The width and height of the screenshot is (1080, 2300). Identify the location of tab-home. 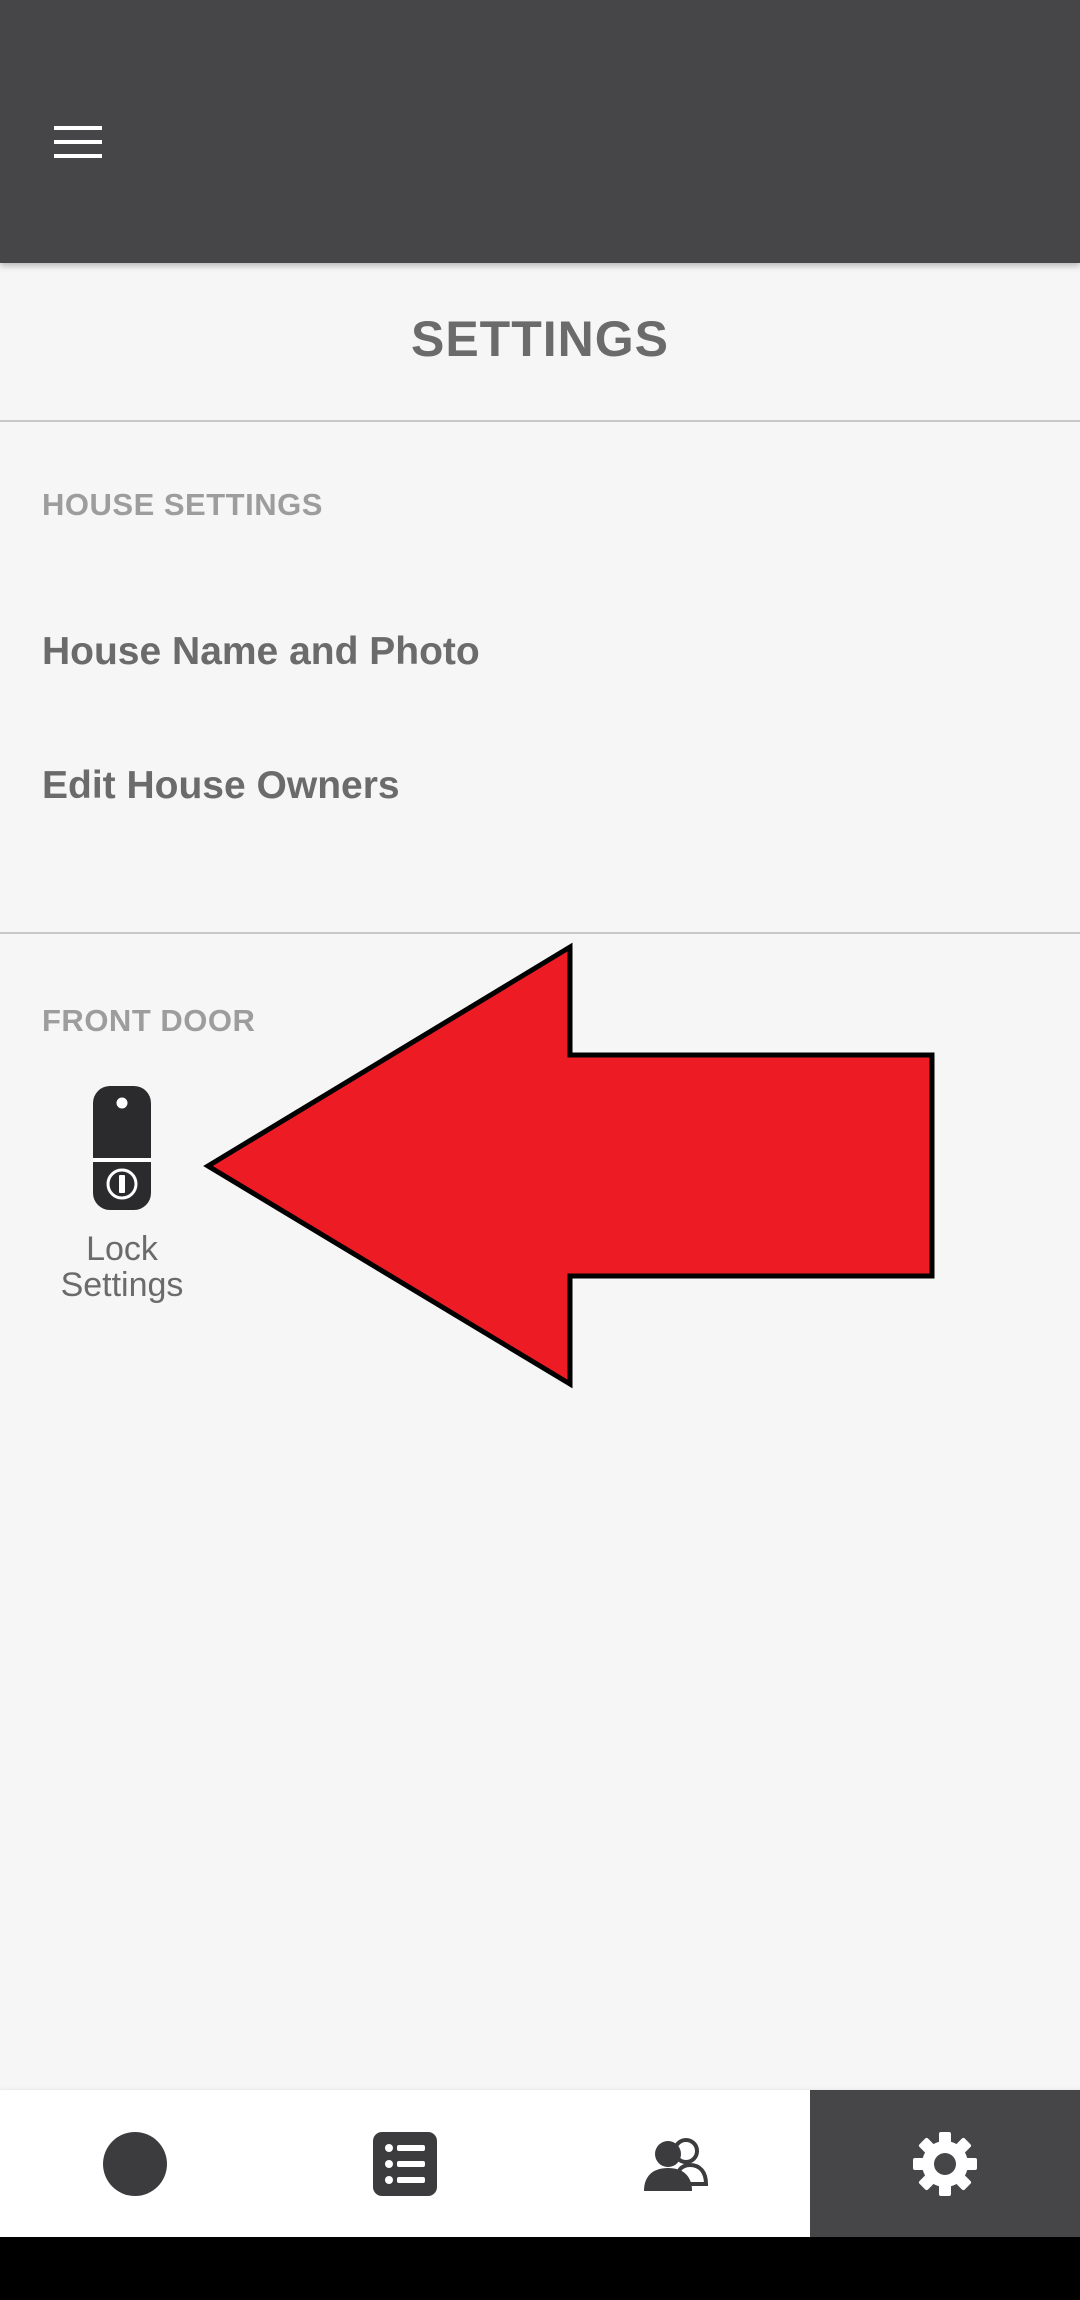
(135, 2163).